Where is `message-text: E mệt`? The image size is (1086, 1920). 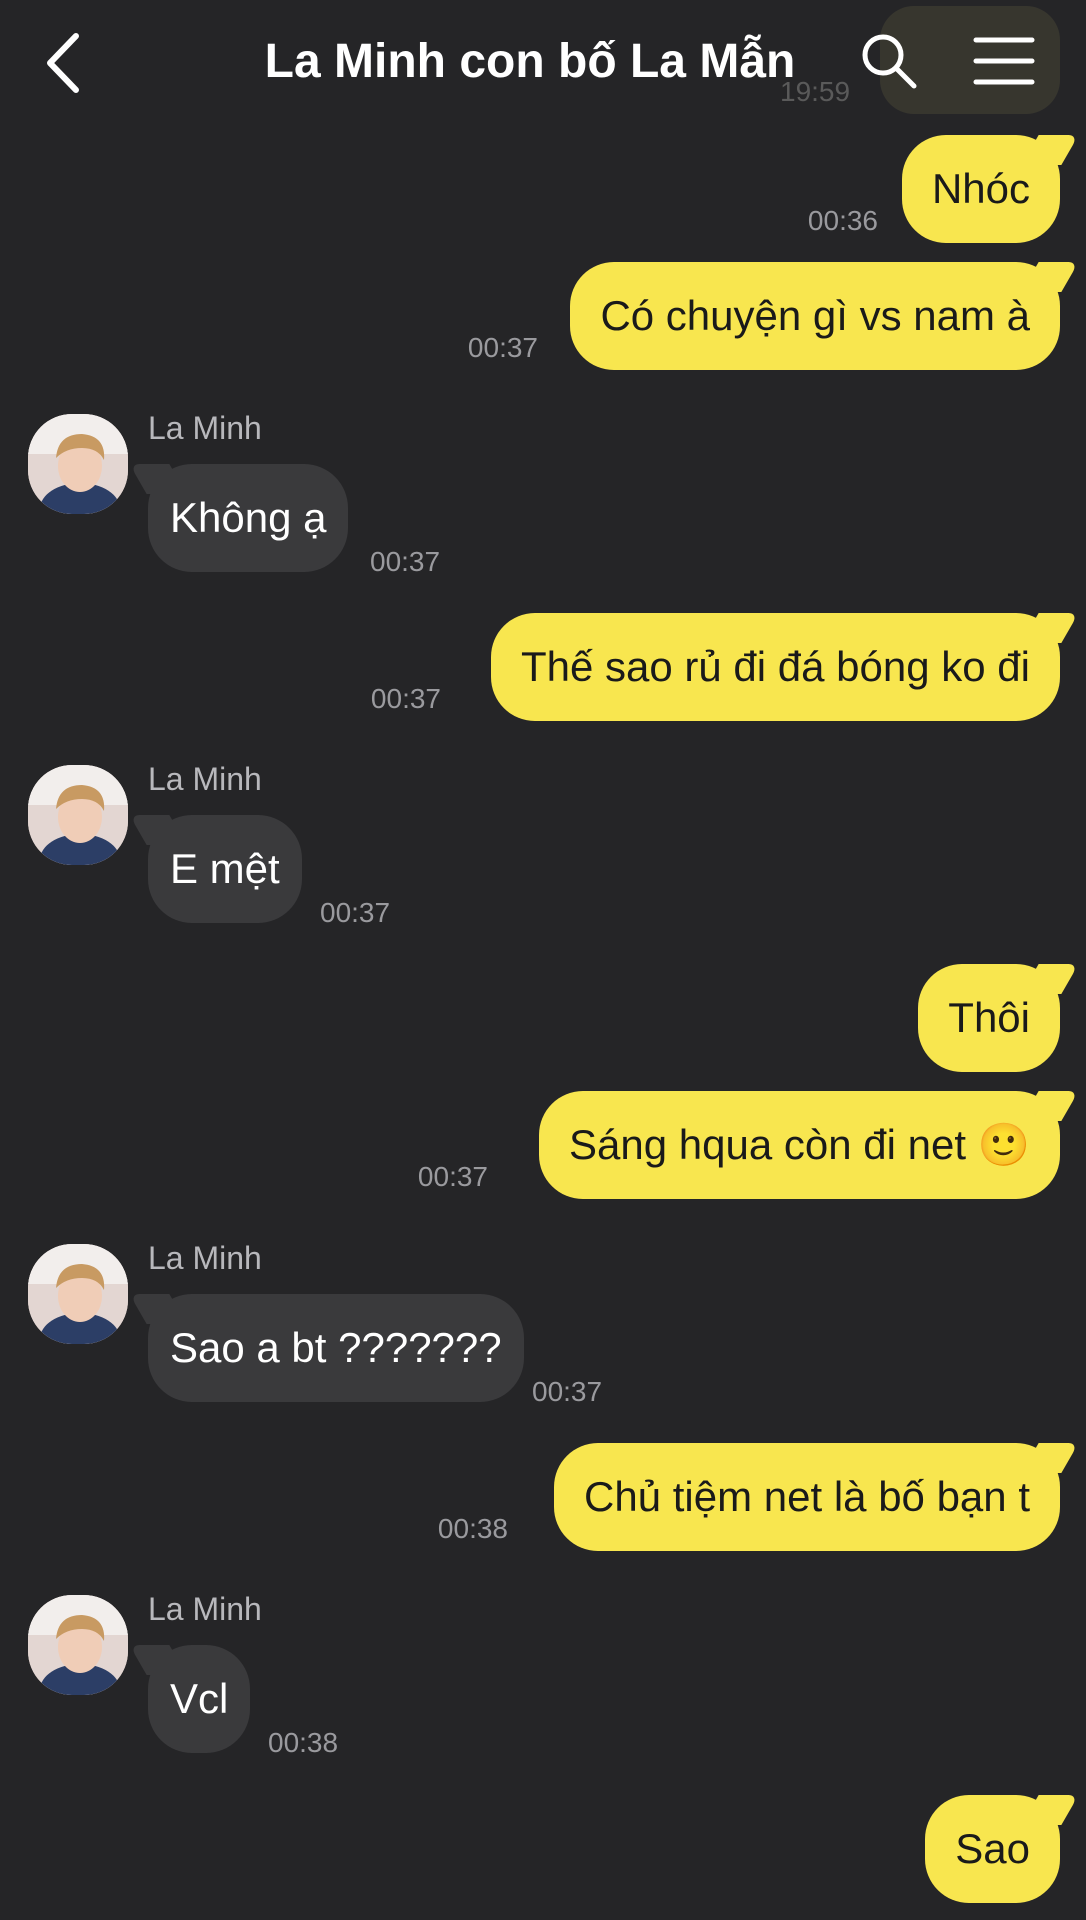
message-text: E mệt is located at coordinates (225, 868).